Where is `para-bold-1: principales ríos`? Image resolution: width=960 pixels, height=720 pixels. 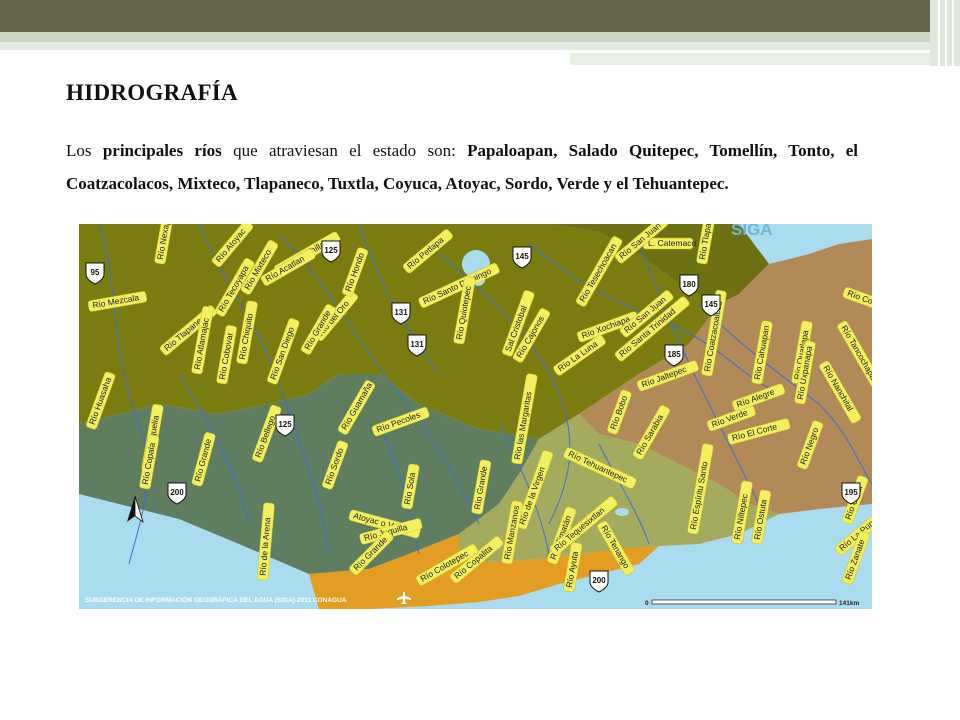 para-bold-1: principales ríos is located at coordinates (162, 150).